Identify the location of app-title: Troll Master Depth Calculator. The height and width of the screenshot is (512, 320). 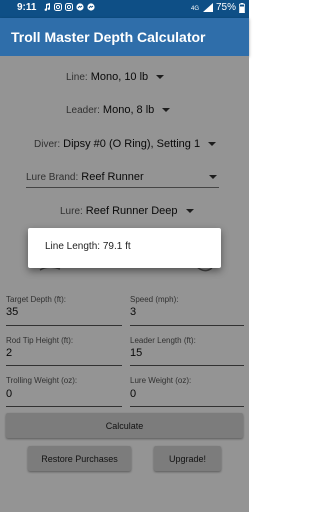
(108, 37).